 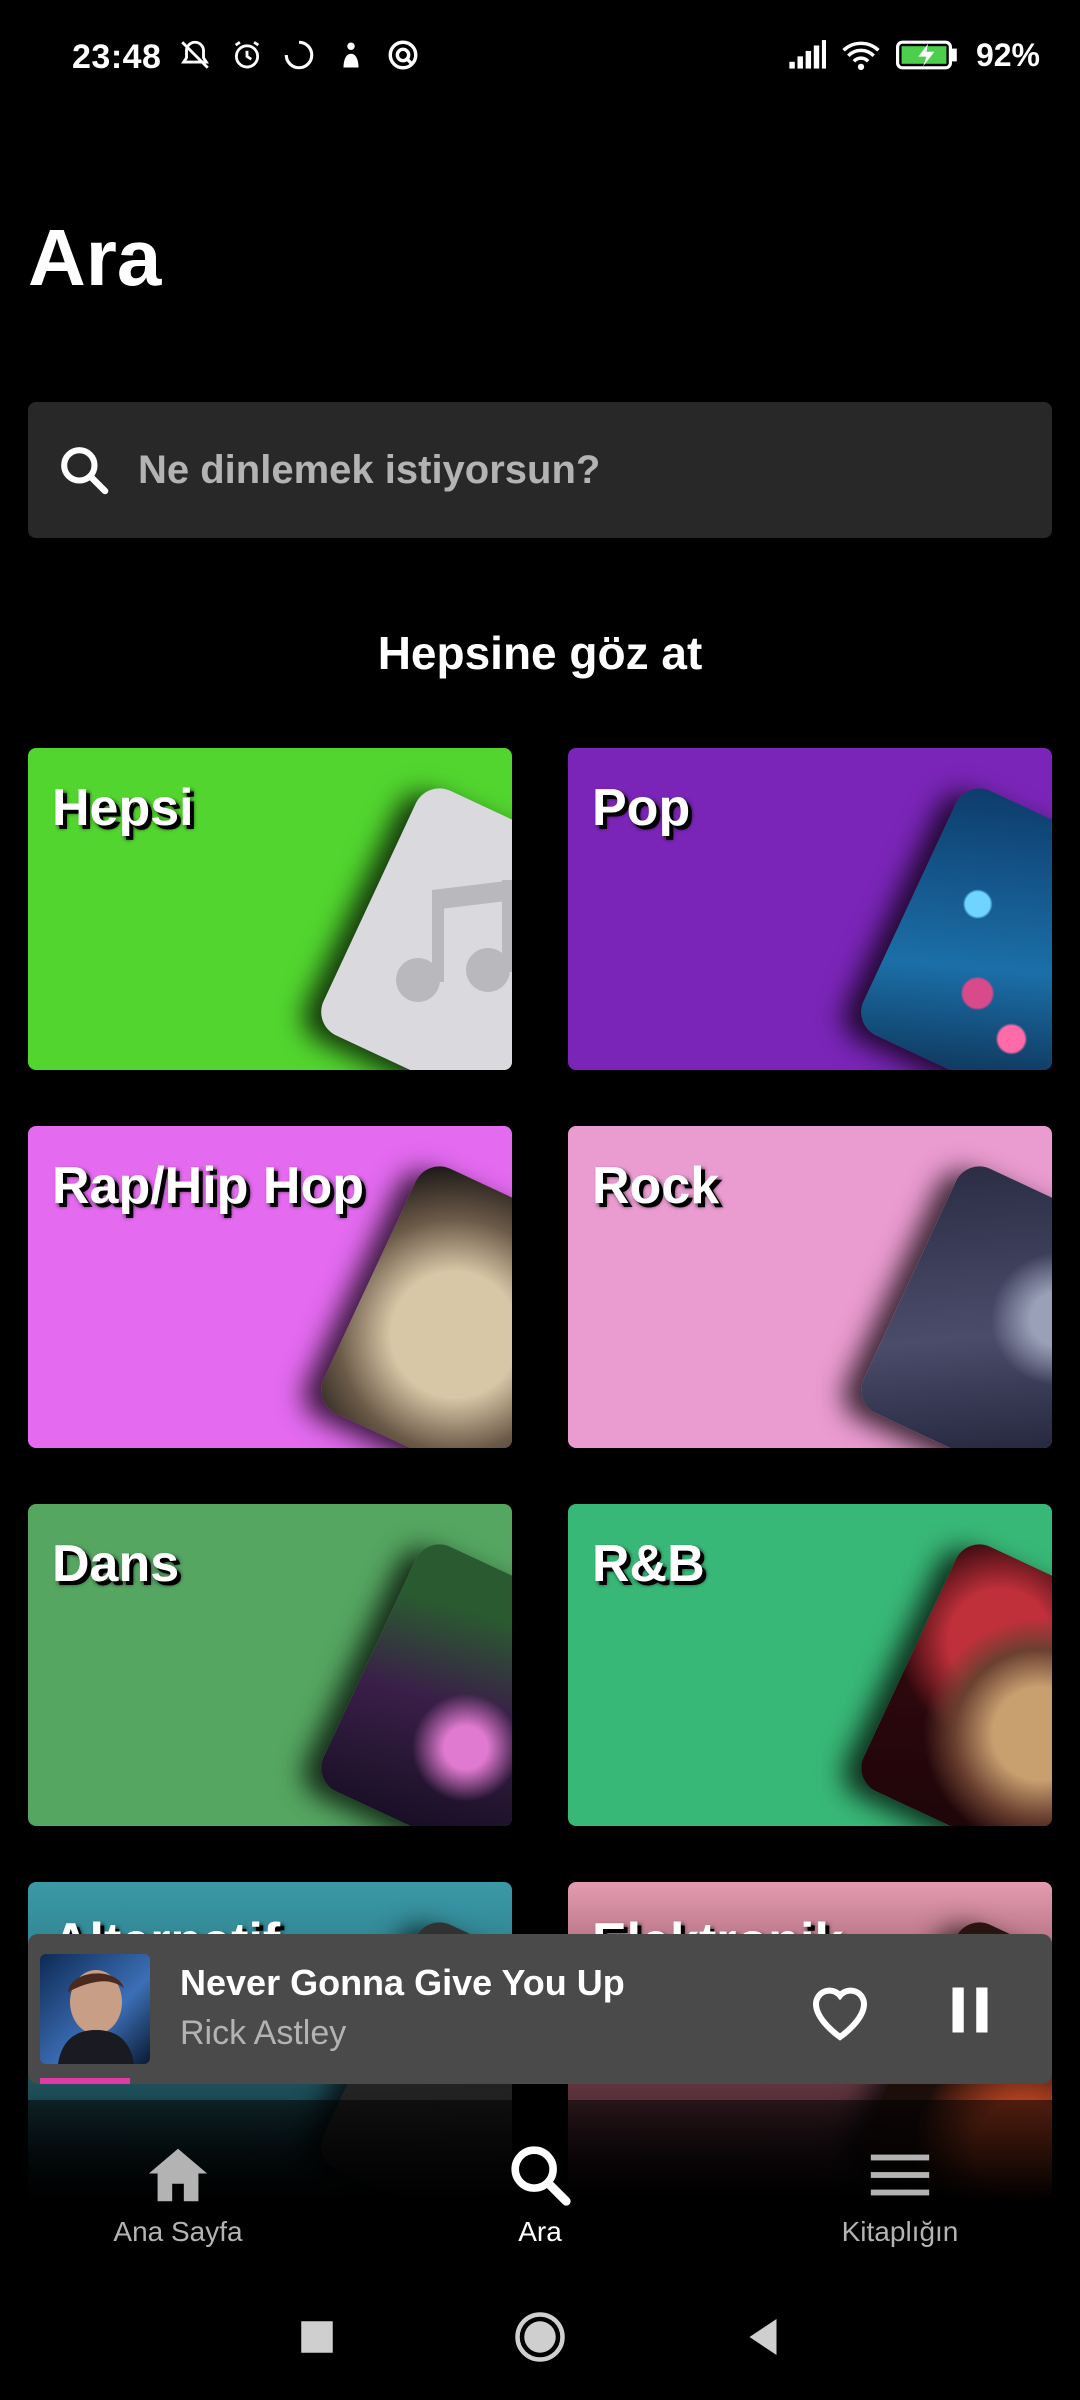 What do you see at coordinates (116, 1564) in the screenshot?
I see `genre-label: Dans` at bounding box center [116, 1564].